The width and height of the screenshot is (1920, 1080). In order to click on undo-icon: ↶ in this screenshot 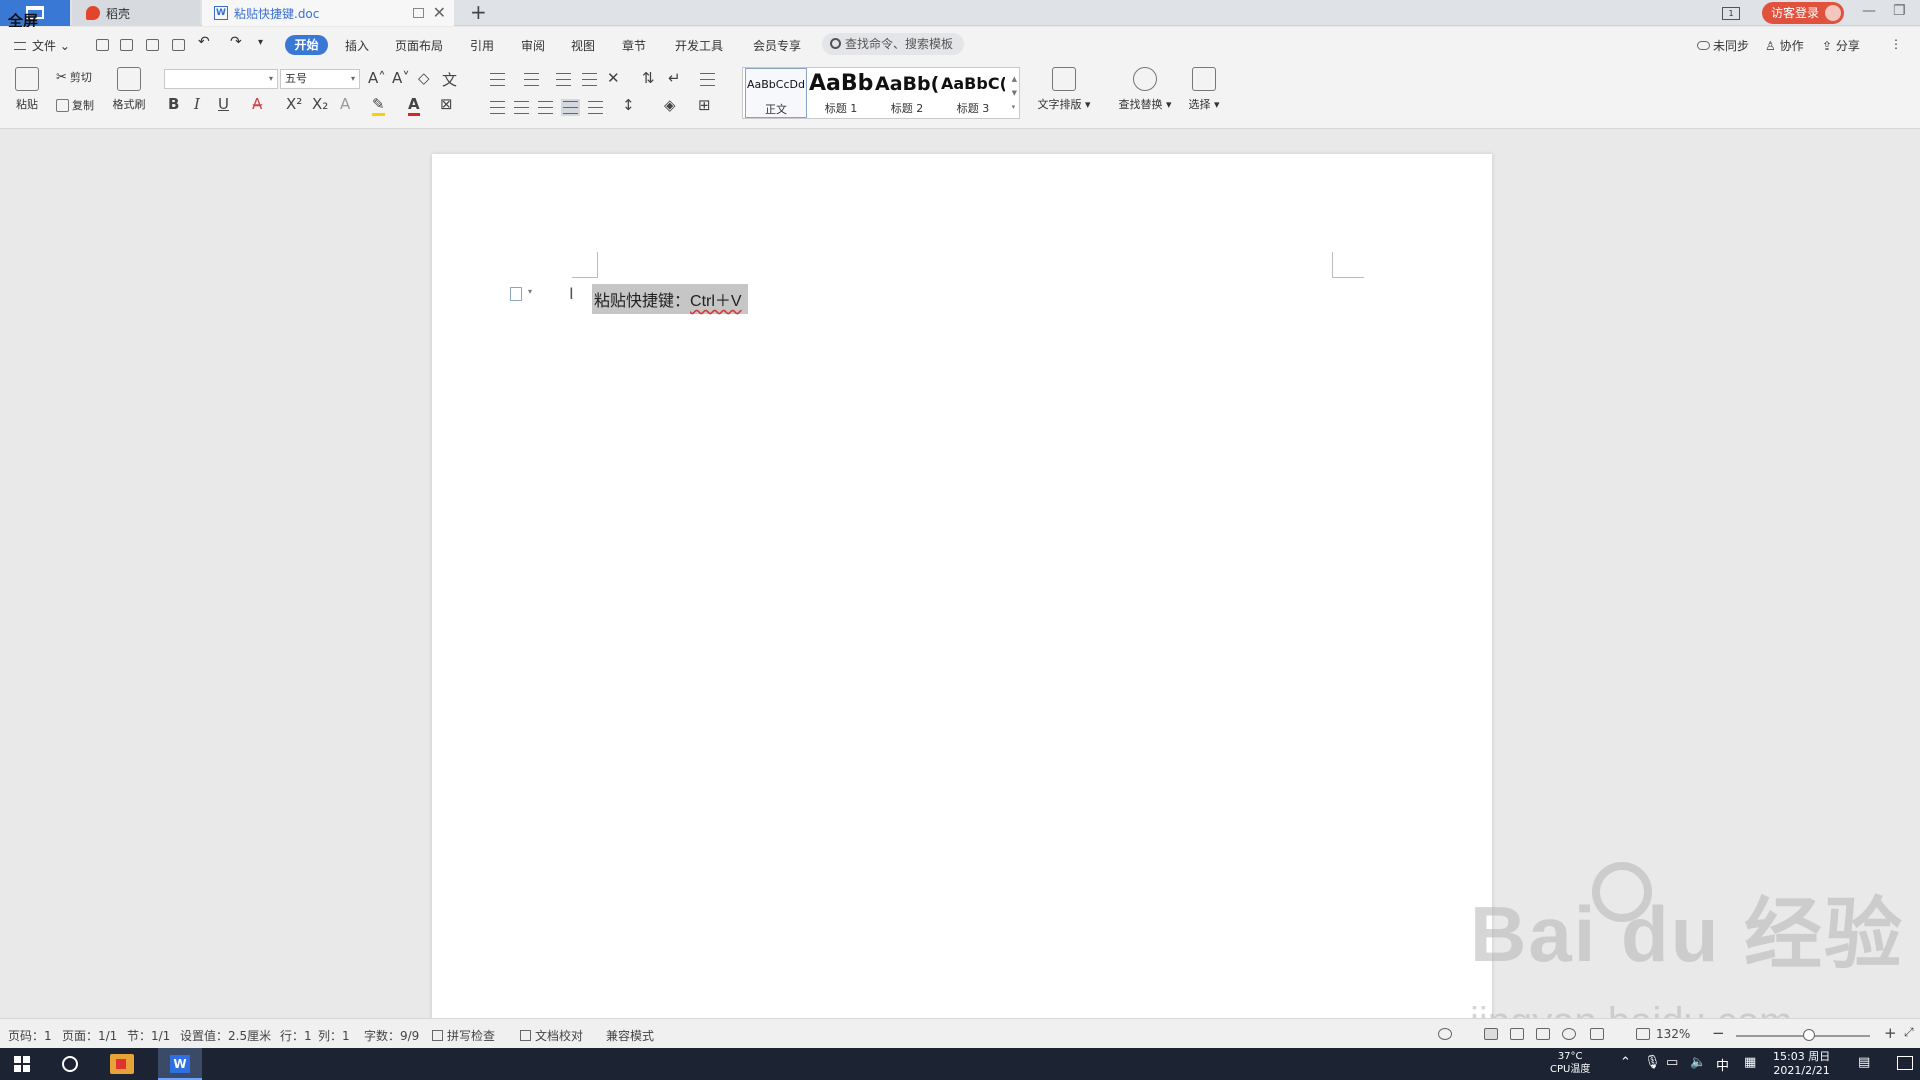, I will do `click(204, 42)`.